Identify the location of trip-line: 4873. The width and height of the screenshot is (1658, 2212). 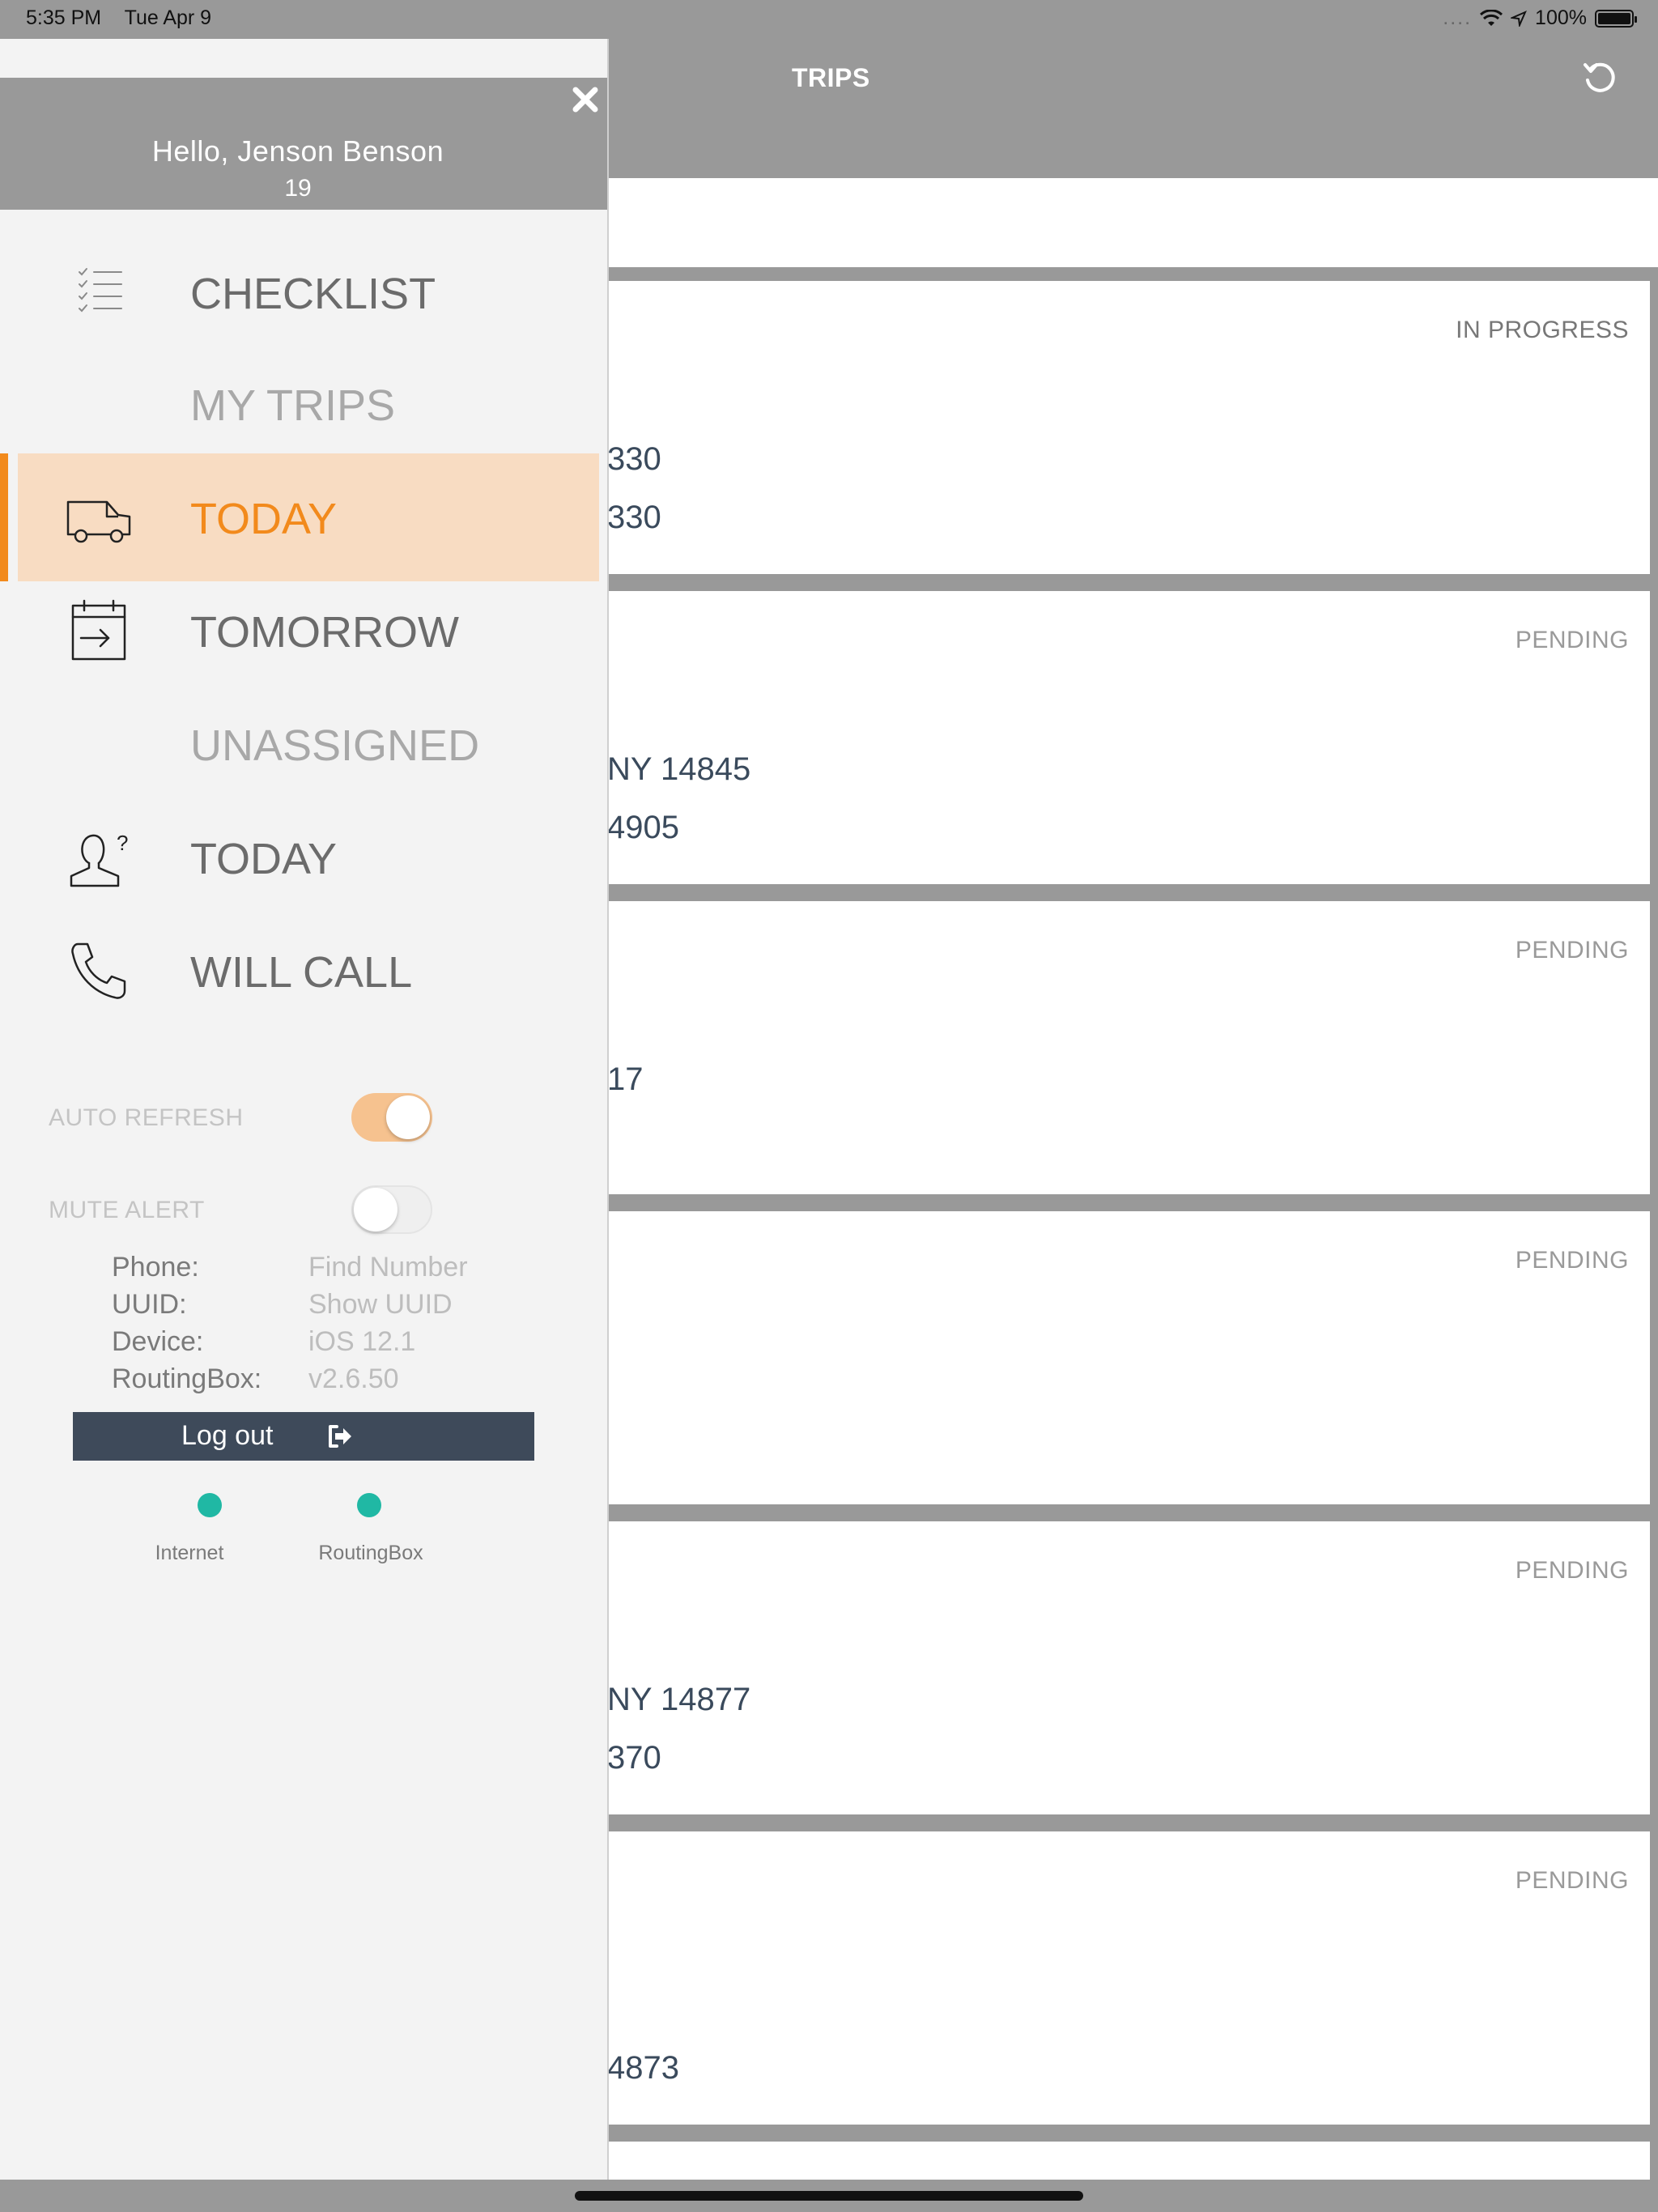
(643, 2068).